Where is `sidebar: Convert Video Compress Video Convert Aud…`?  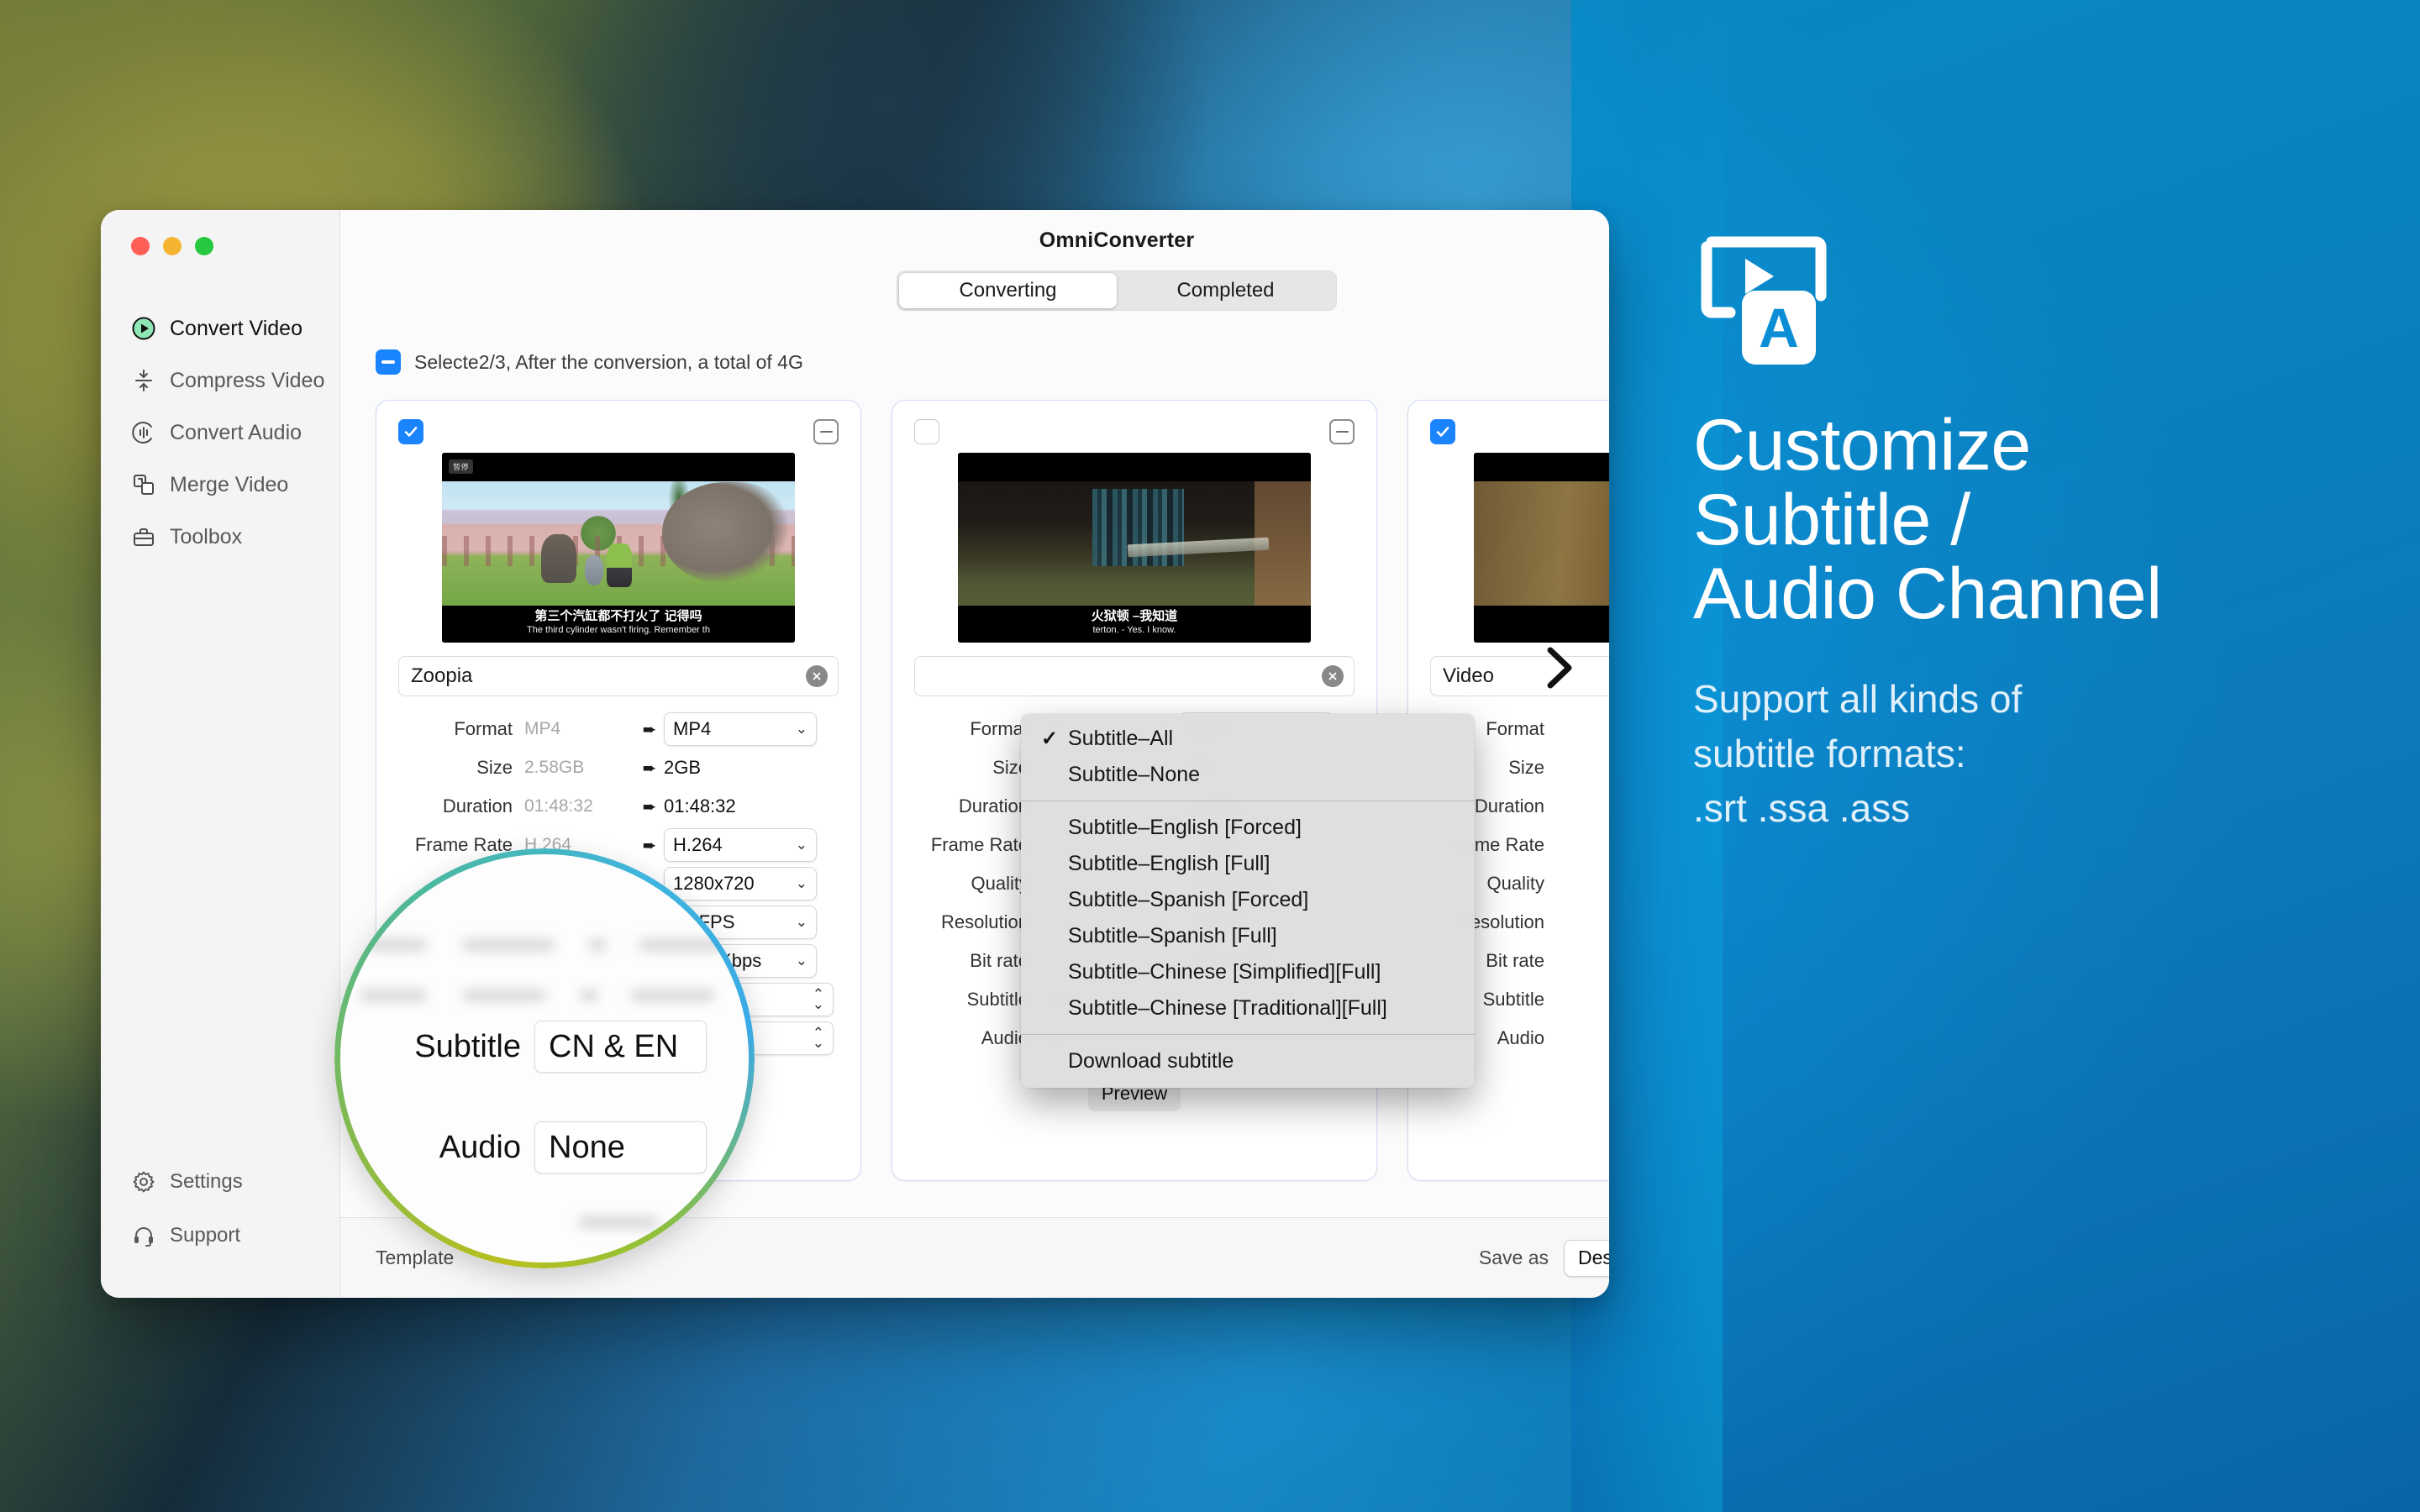 sidebar: Convert Video Compress Video Convert Aud… is located at coordinates (220, 754).